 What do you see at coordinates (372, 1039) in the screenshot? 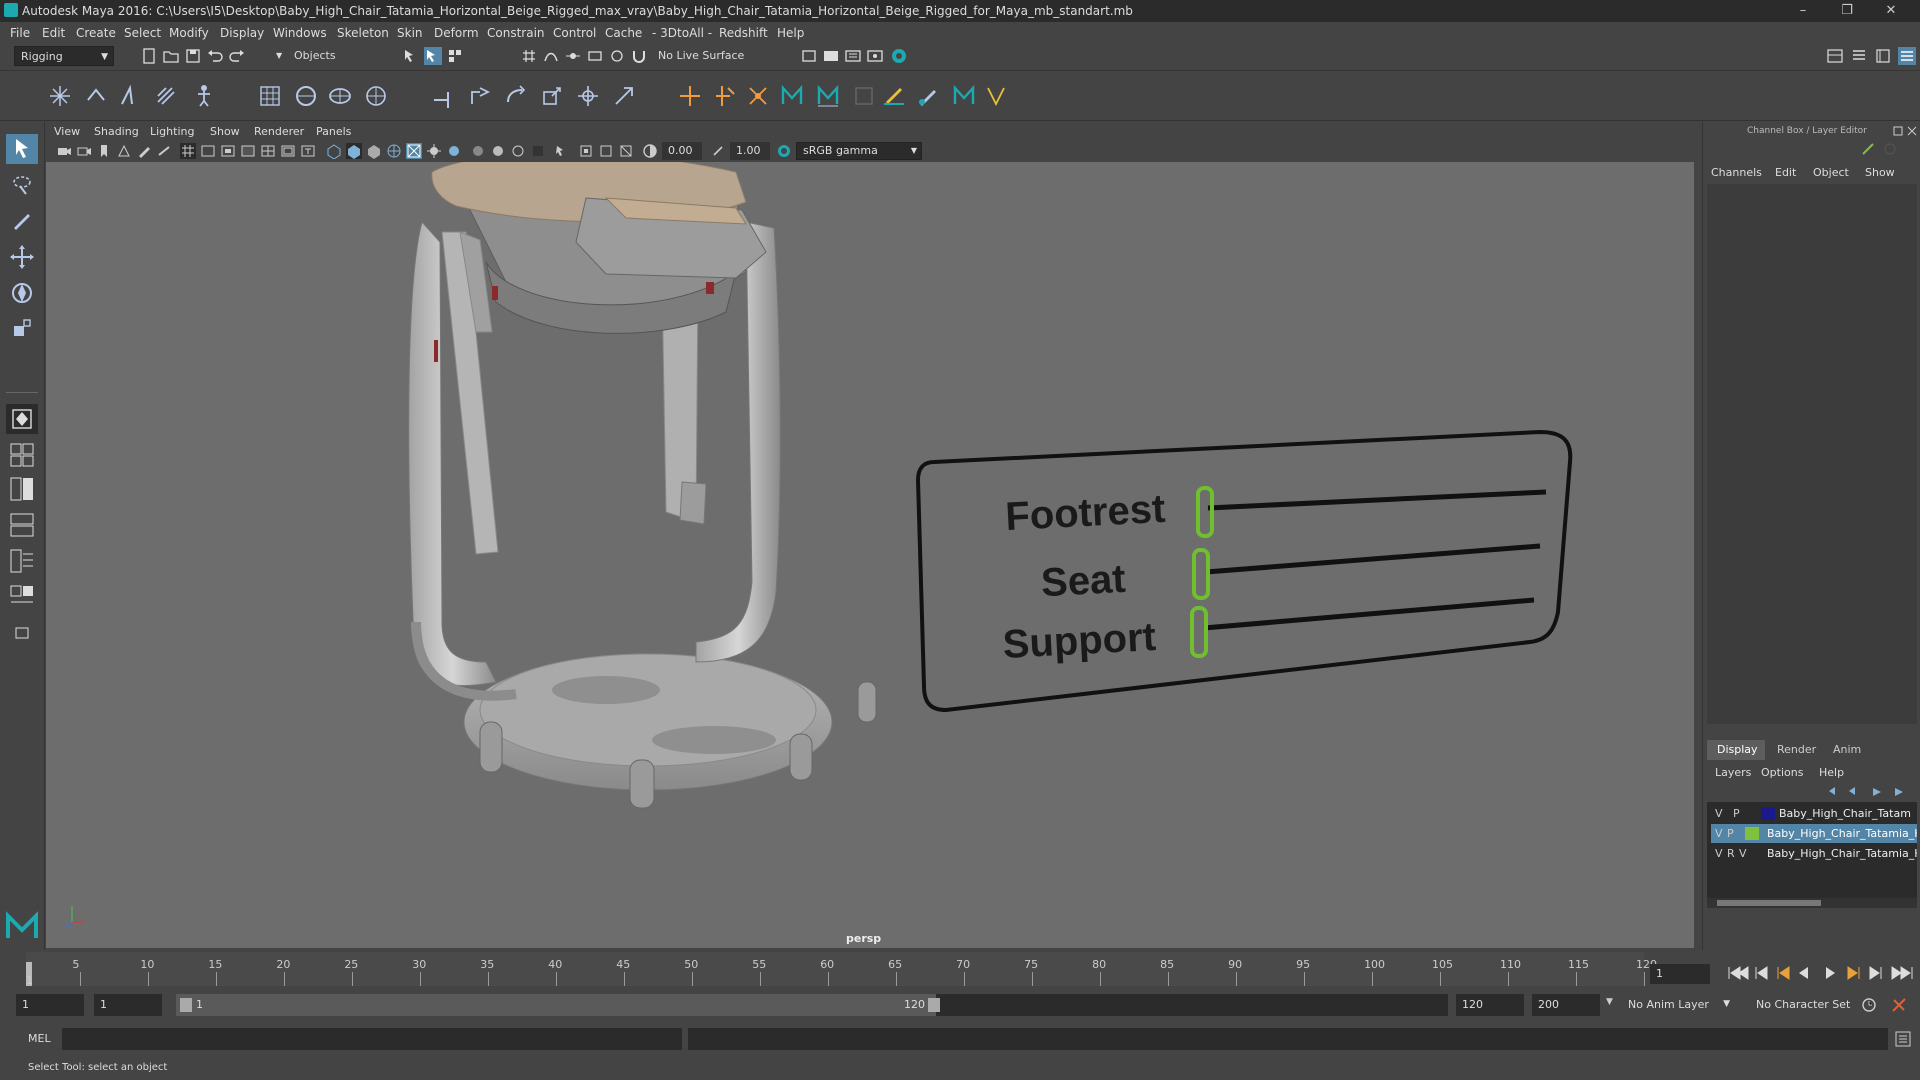
I see `mel-command-input` at bounding box center [372, 1039].